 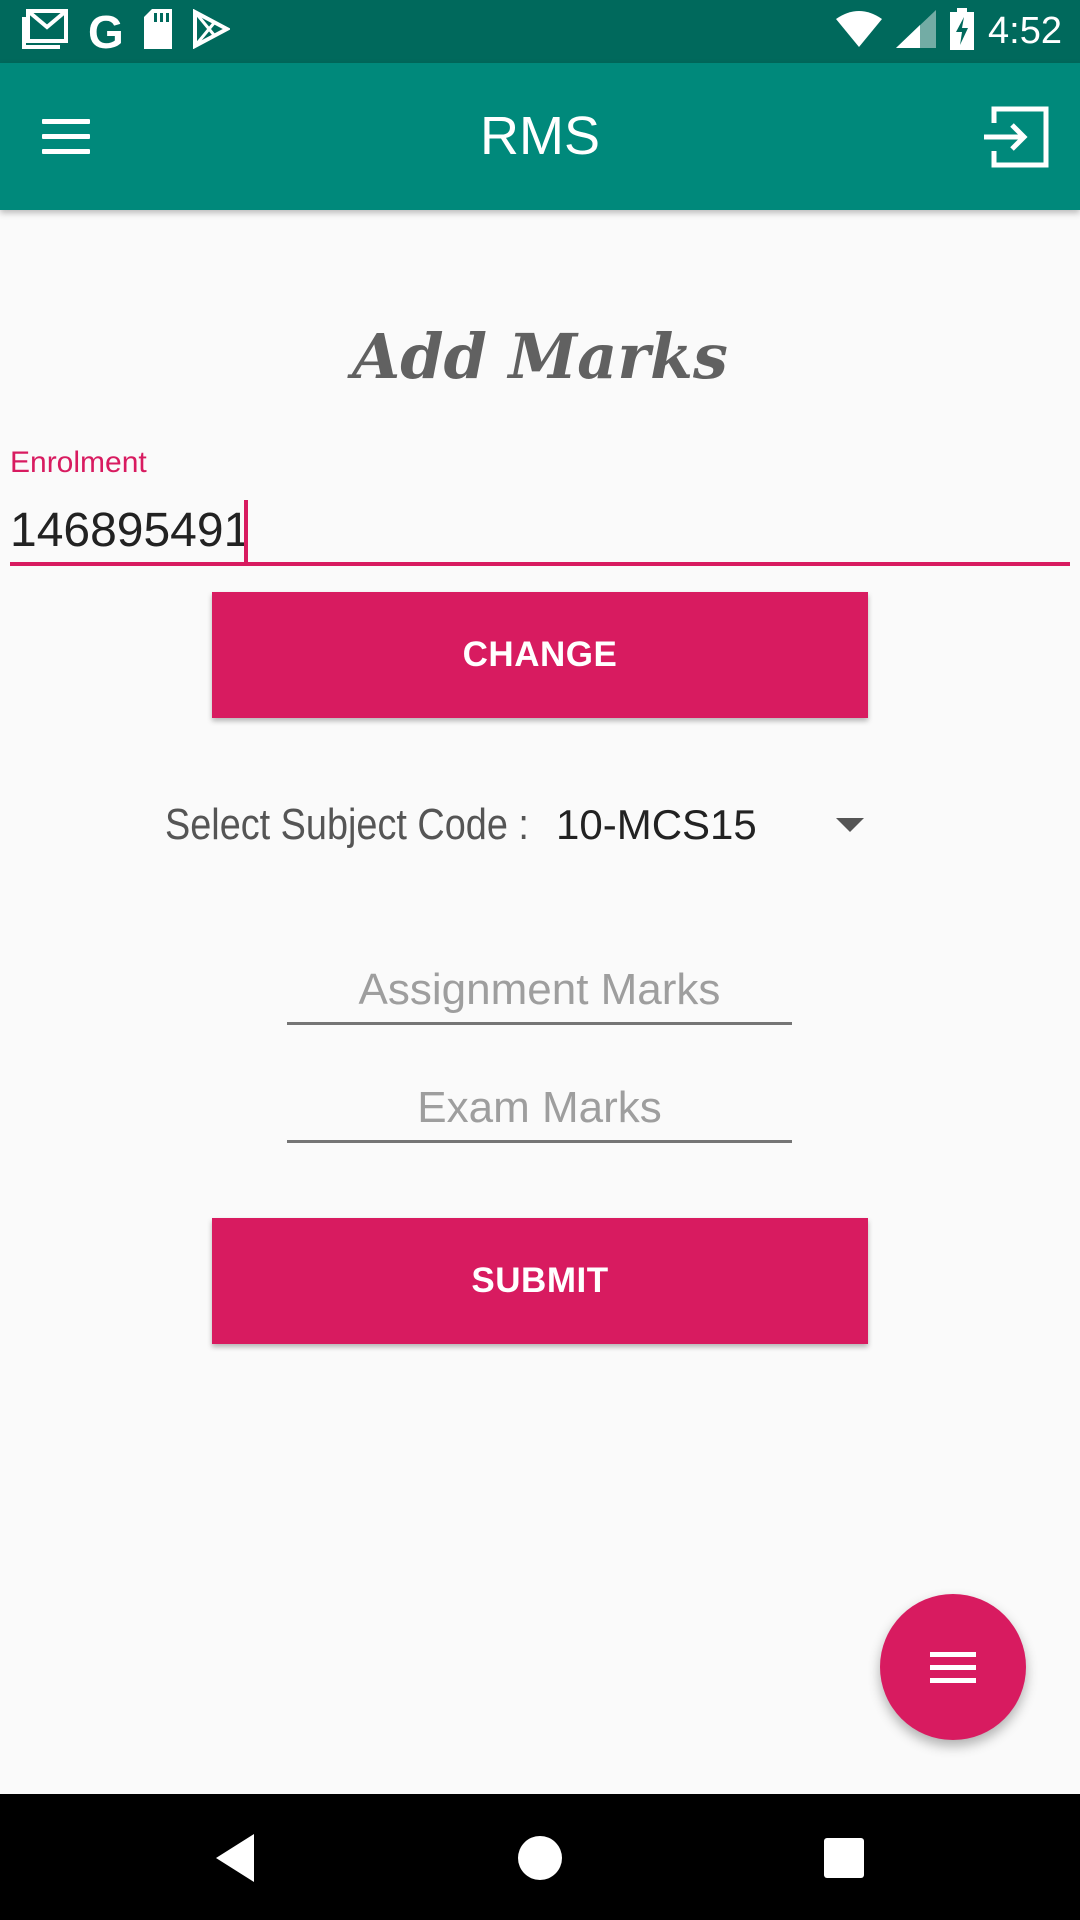 I want to click on change-button: CHANGE, so click(x=540, y=655).